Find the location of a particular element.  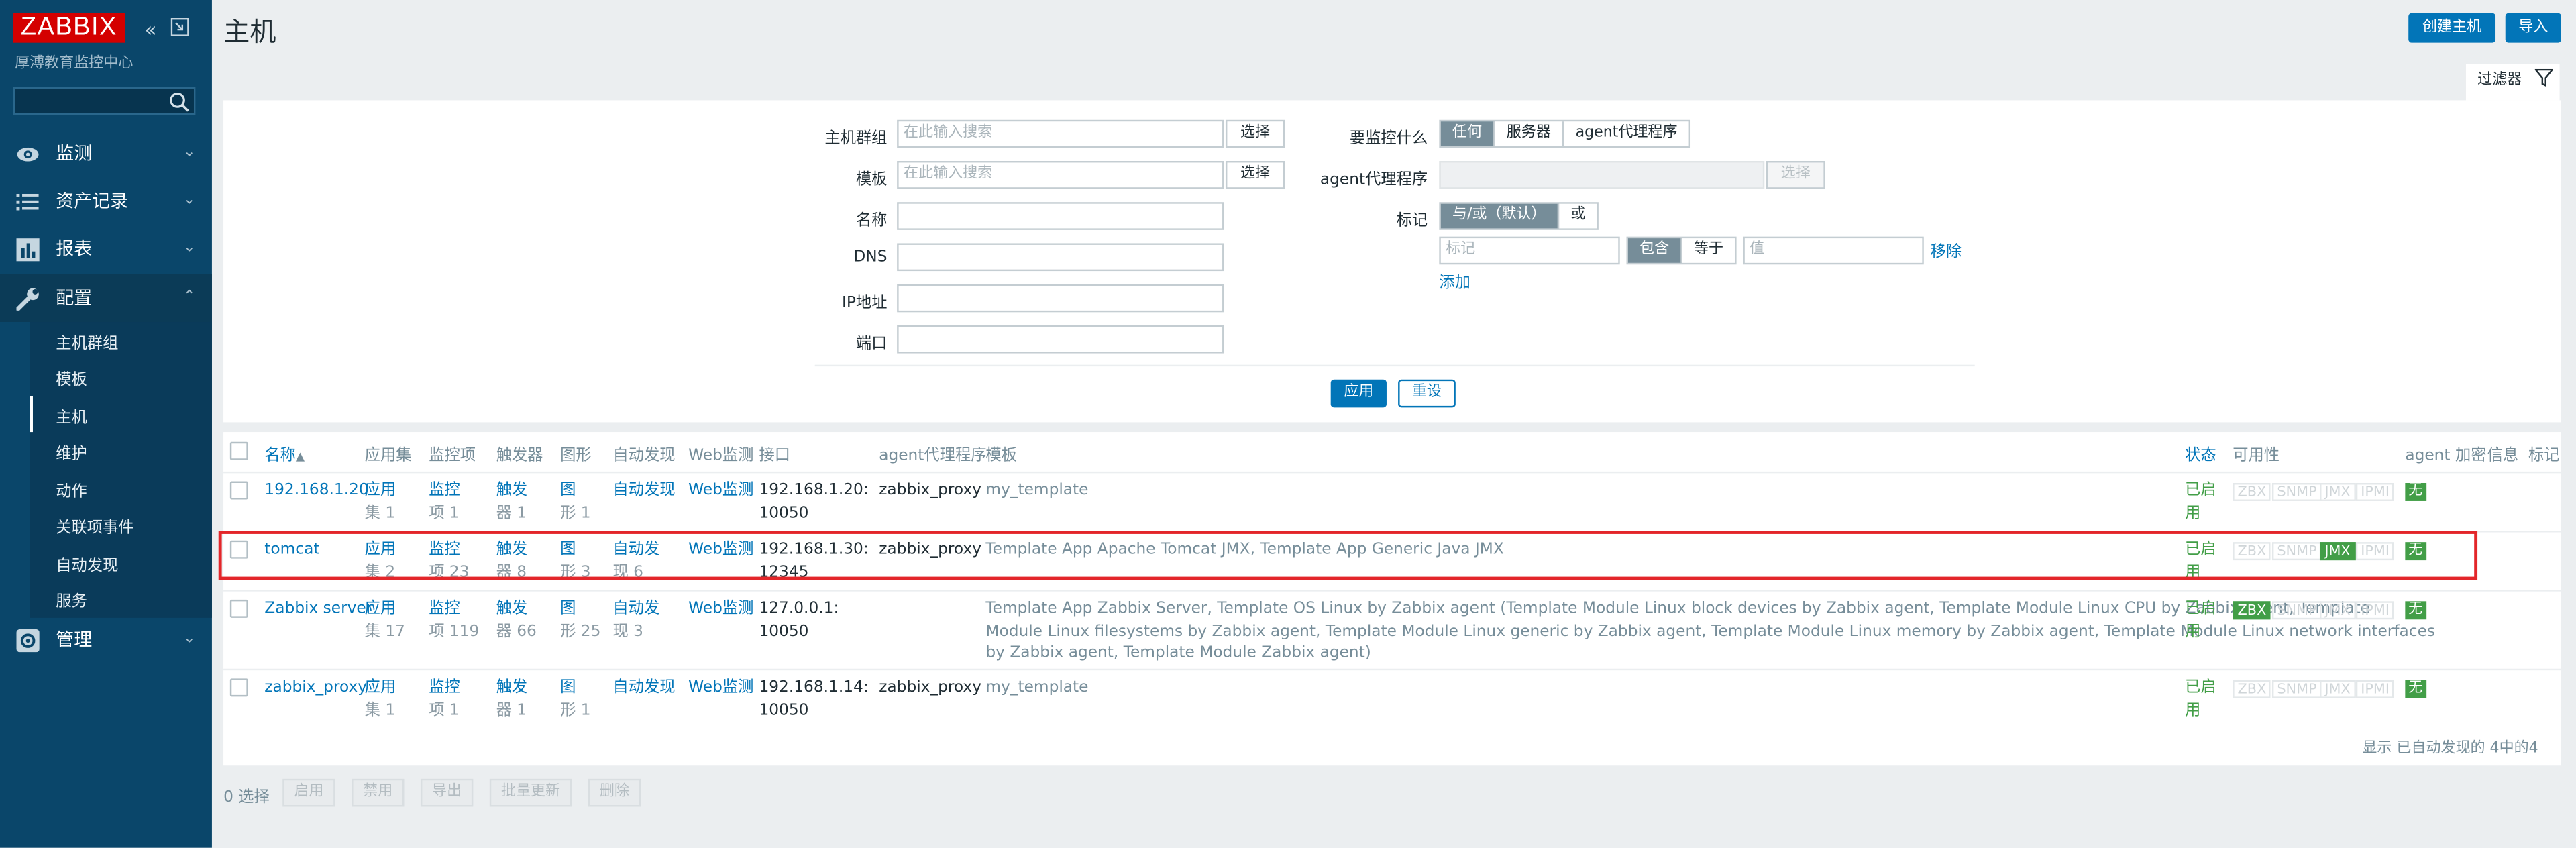

submenu-maintenance: 维护 is located at coordinates (71, 452).